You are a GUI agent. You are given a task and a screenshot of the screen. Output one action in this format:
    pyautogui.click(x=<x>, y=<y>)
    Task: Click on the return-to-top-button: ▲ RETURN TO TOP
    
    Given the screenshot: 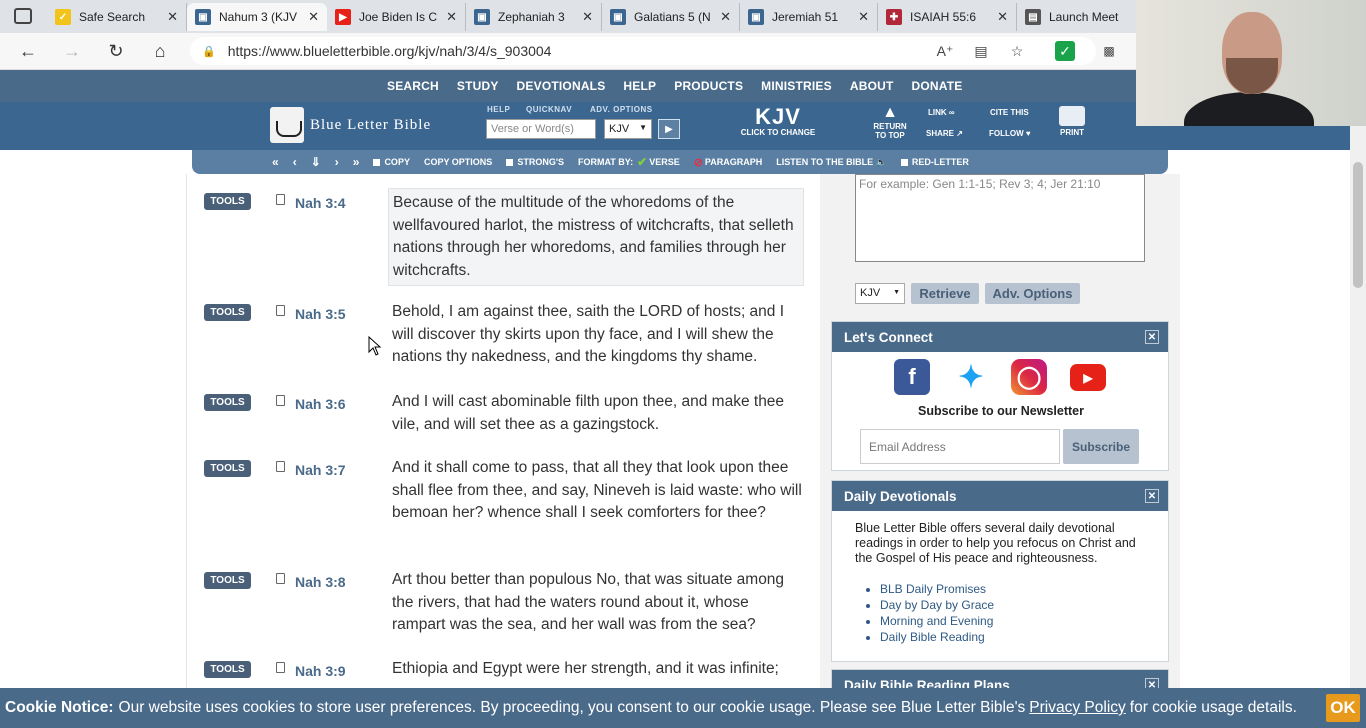 What is the action you would take?
    pyautogui.click(x=890, y=122)
    